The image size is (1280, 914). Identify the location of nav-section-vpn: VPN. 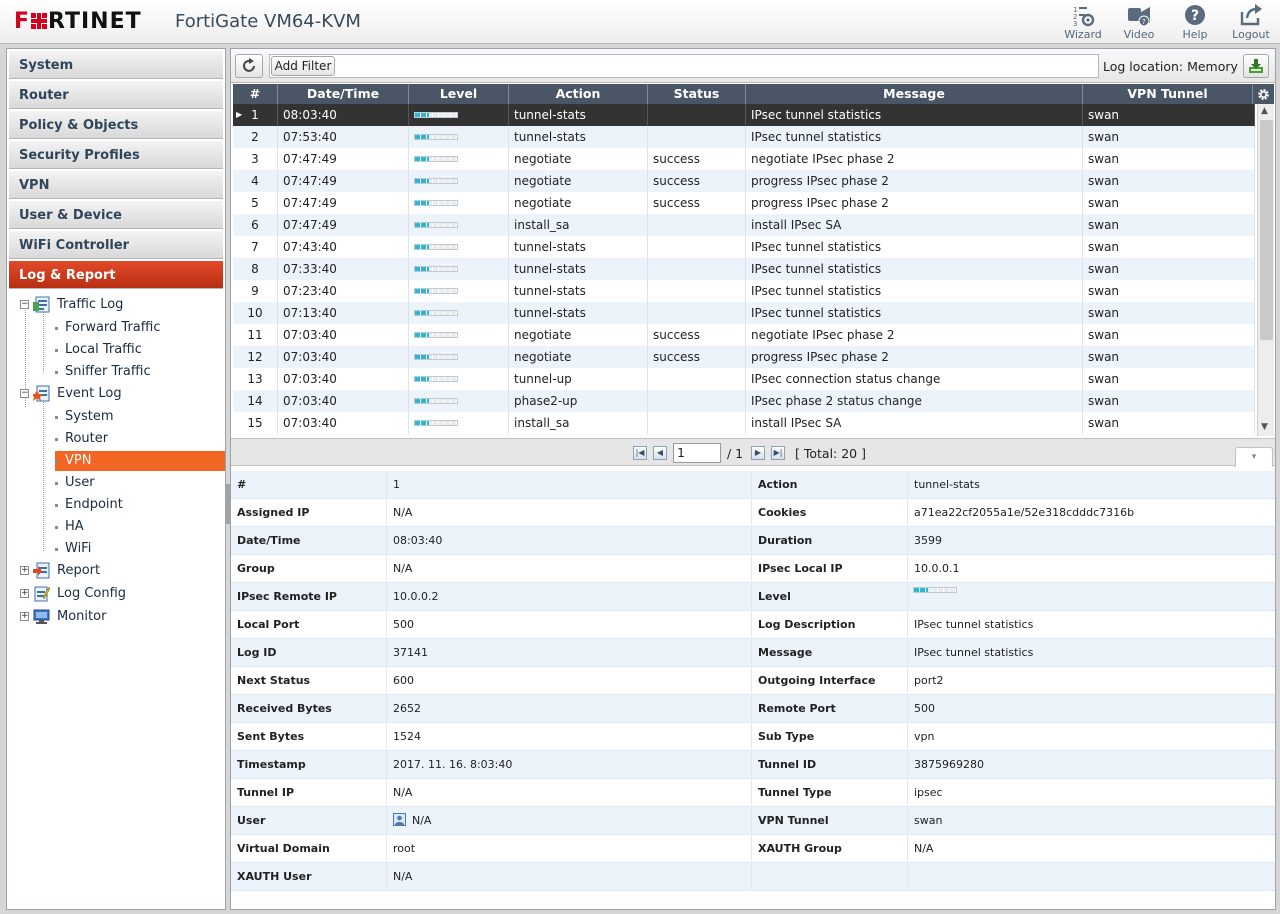
(116, 185).